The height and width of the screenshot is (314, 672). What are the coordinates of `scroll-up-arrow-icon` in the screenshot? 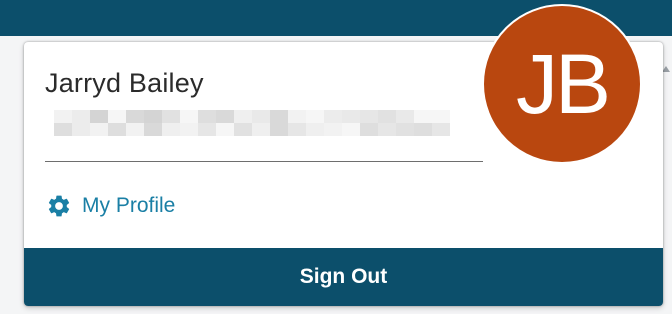 It's located at (666, 69).